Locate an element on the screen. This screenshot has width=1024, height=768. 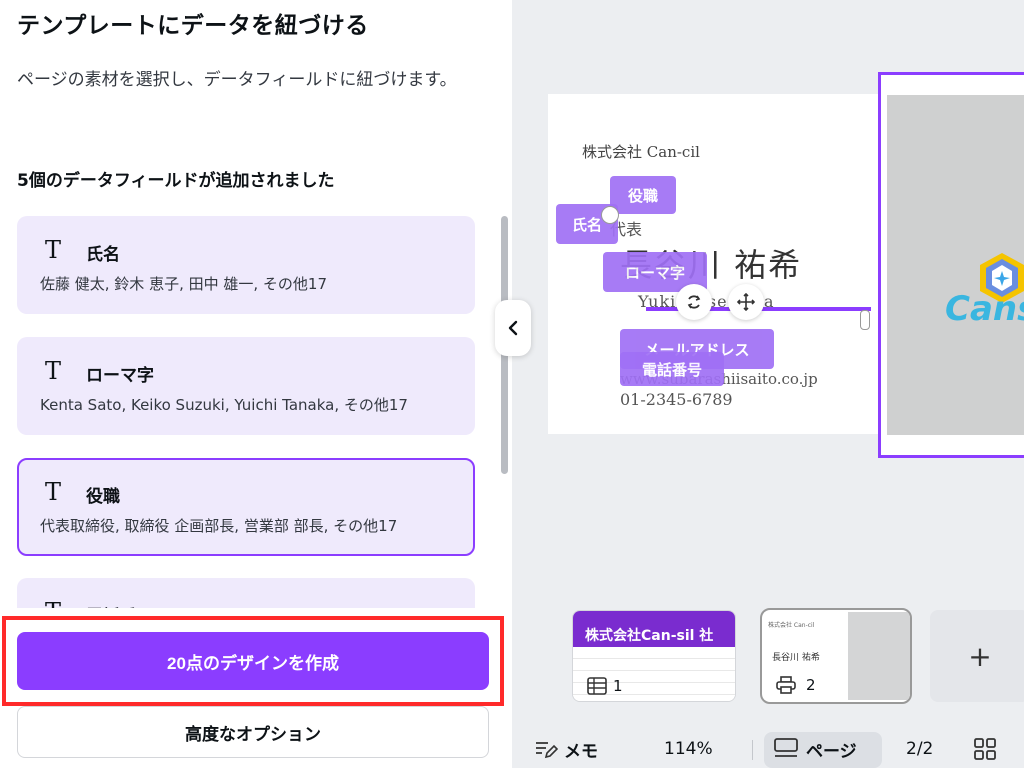
notes-icon is located at coordinates (547, 750).